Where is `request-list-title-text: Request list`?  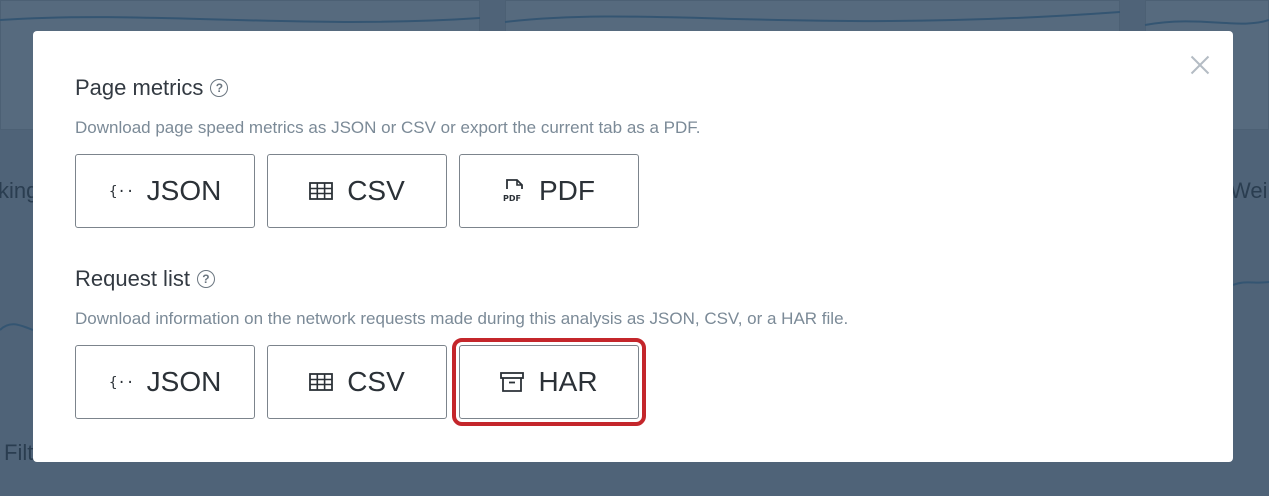 request-list-title-text: Request list is located at coordinates (132, 278).